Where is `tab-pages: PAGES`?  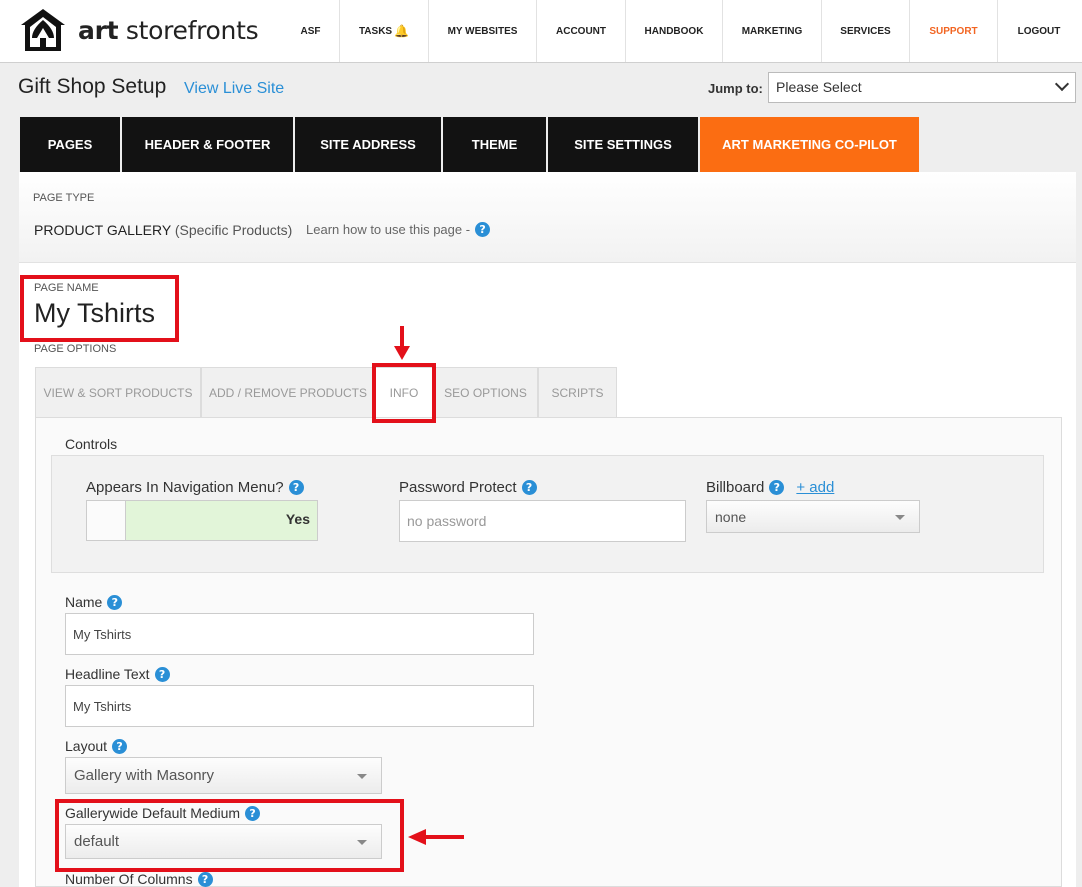
tab-pages: PAGES is located at coordinates (70, 144).